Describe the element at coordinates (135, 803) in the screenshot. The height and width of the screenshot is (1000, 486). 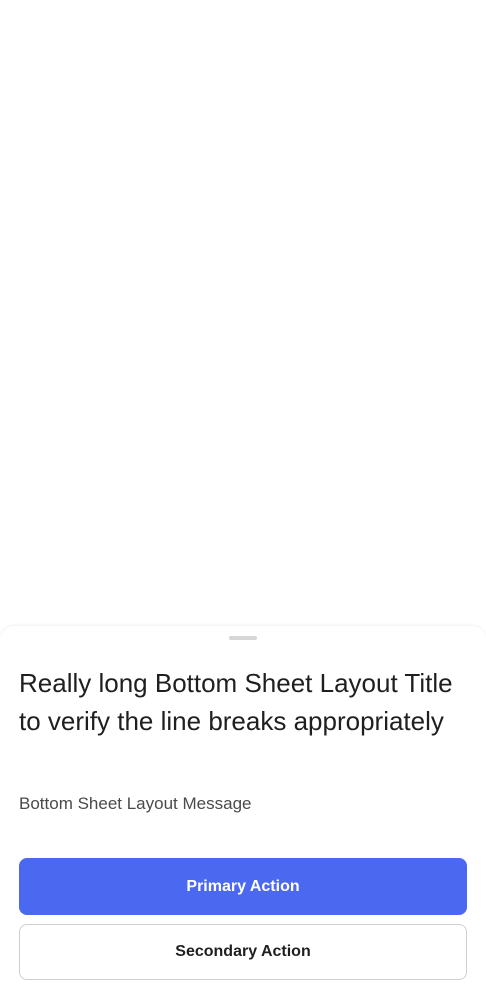
I see `bottom-sheet-message: Bottom Sheet Layout Message` at that location.